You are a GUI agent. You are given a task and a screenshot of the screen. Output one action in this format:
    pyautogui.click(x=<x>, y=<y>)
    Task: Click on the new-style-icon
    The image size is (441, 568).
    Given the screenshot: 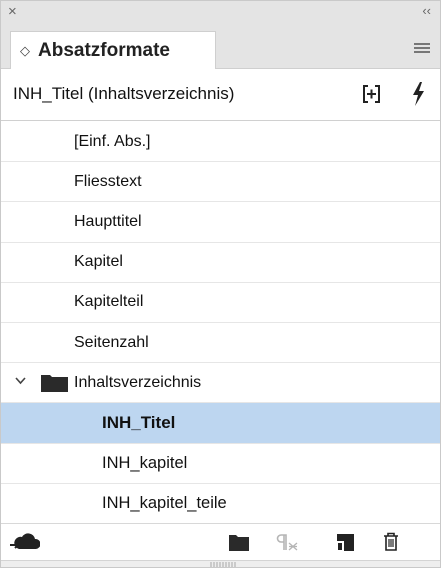 What is the action you would take?
    pyautogui.click(x=345, y=542)
    